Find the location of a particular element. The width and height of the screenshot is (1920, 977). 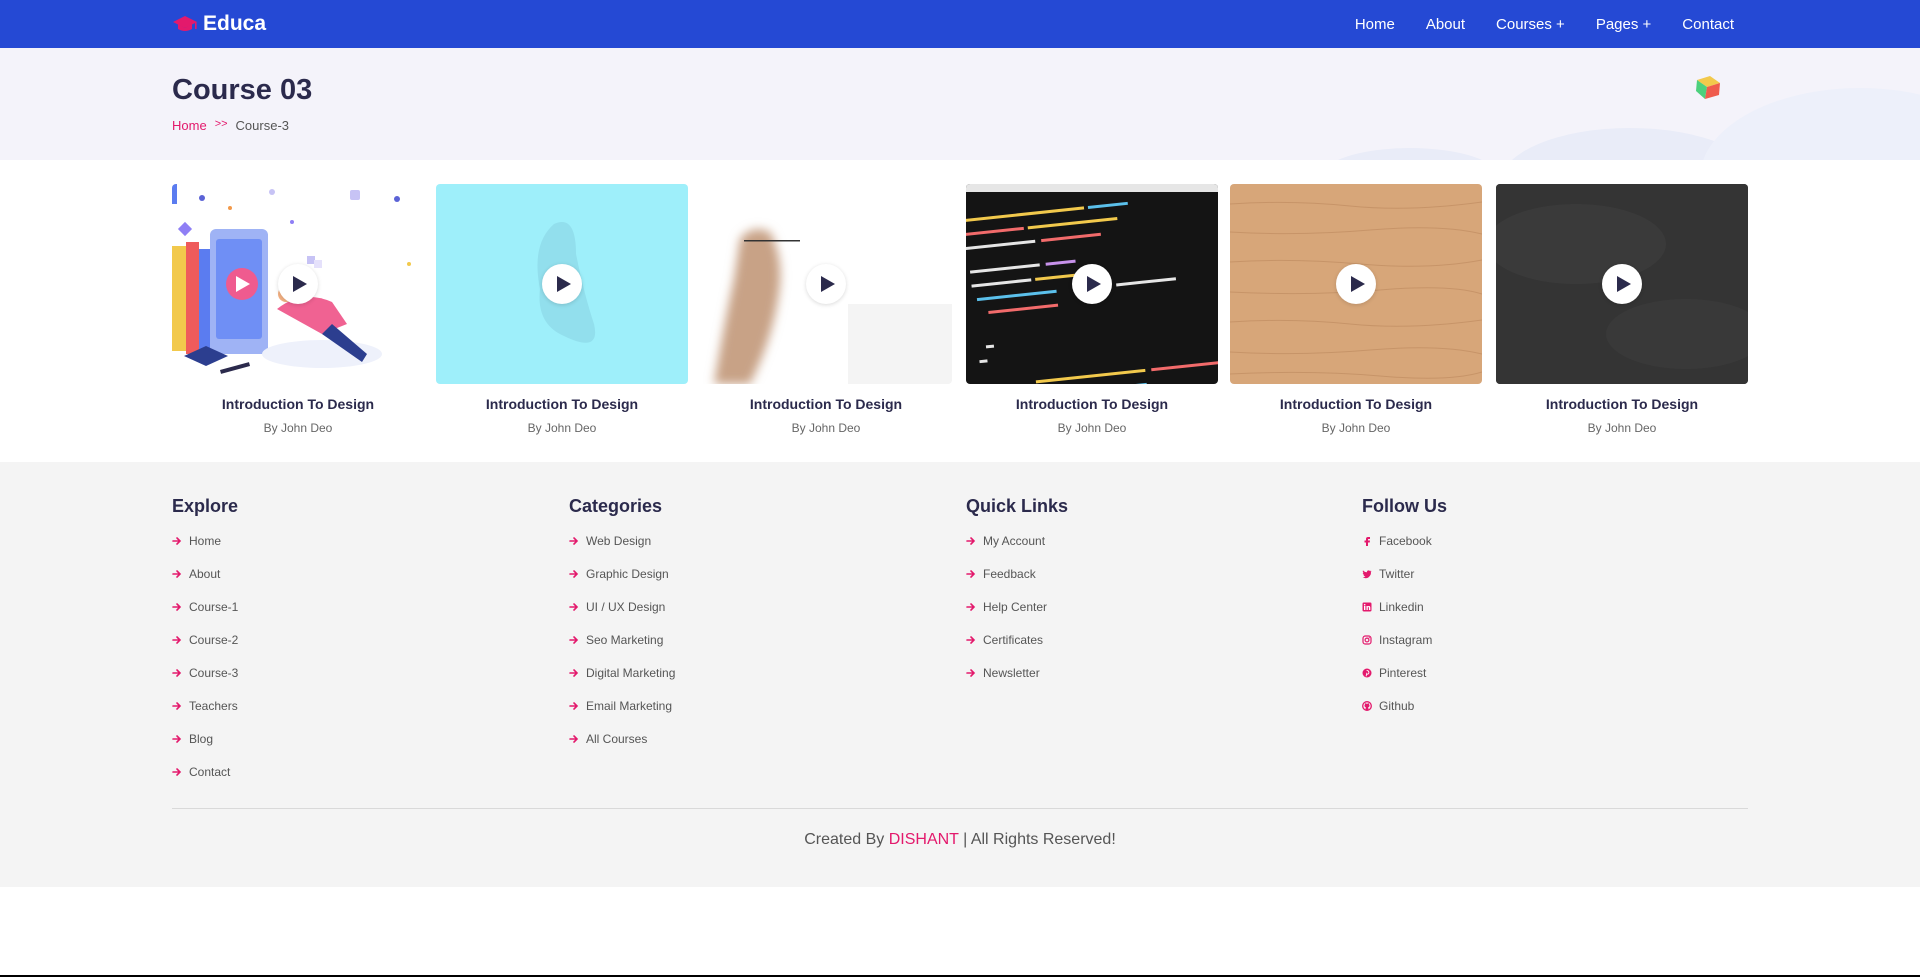

footer-link-label: Feedback is located at coordinates (1009, 574).